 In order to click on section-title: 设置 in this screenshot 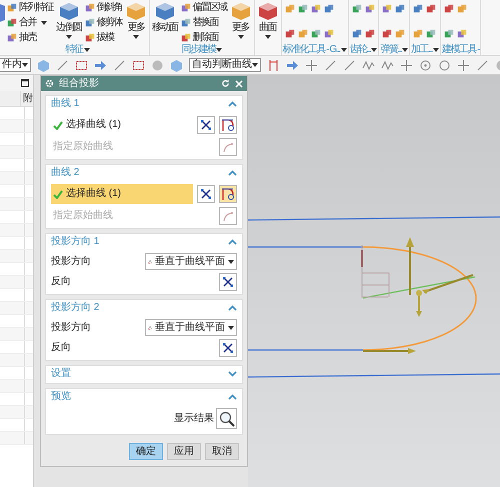, I will do `click(61, 374)`.